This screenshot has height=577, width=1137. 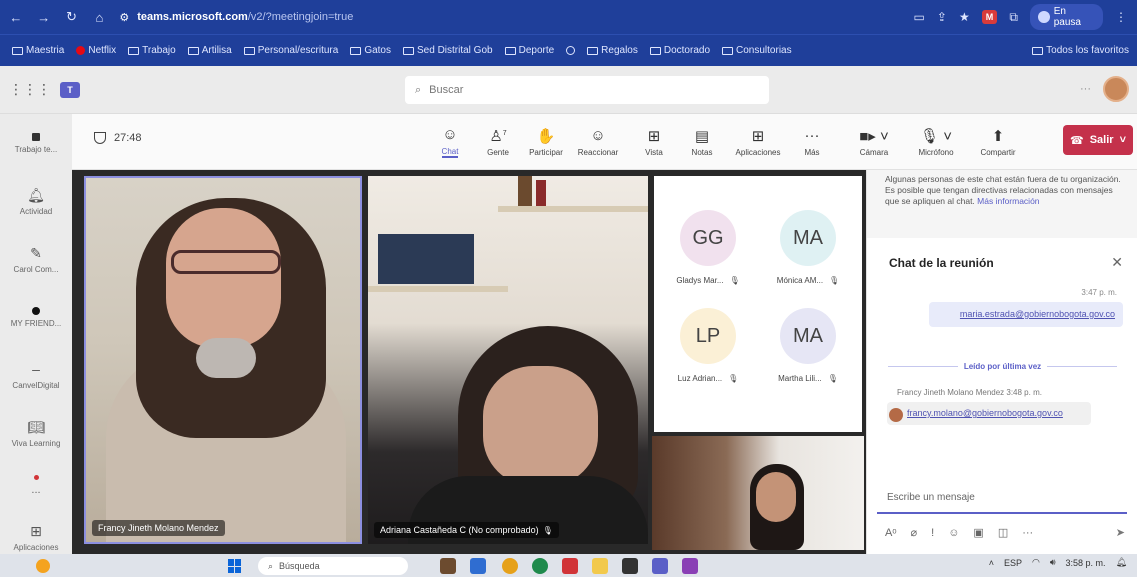 What do you see at coordinates (919, 17) in the screenshot?
I see `cast-icon: ▭` at bounding box center [919, 17].